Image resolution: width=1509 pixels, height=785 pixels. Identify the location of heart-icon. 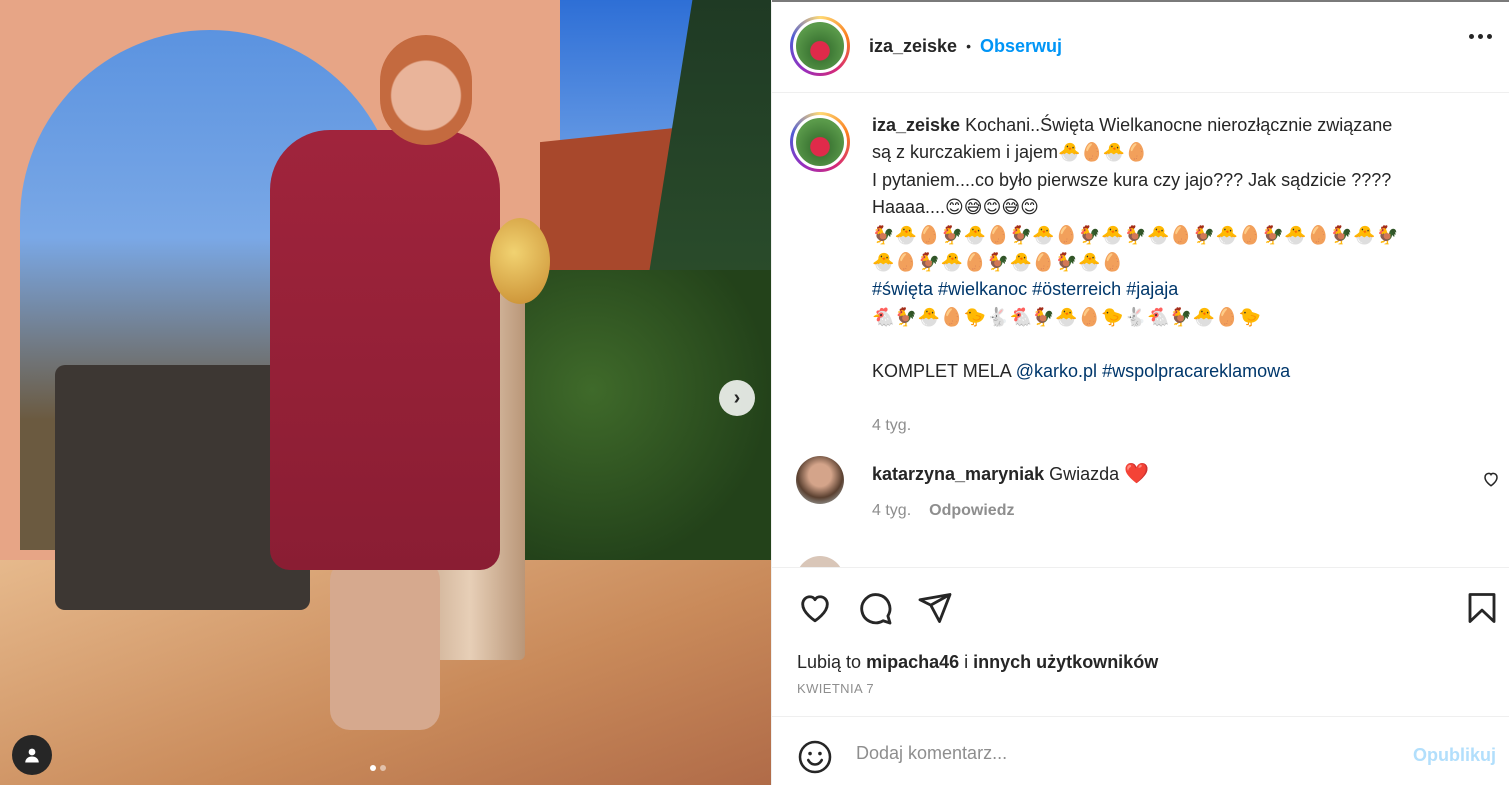
(815, 609).